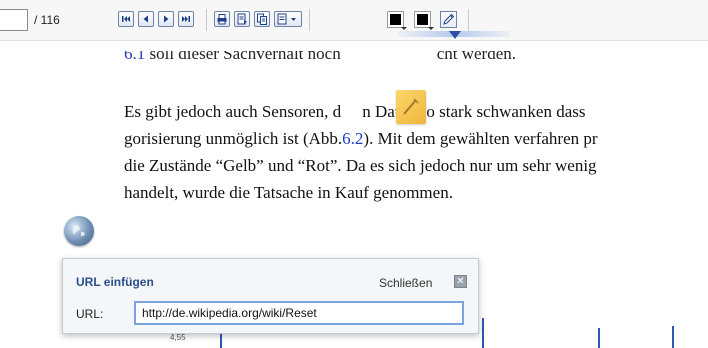 Image resolution: width=708 pixels, height=348 pixels. I want to click on page-menu-button, so click(288, 19).